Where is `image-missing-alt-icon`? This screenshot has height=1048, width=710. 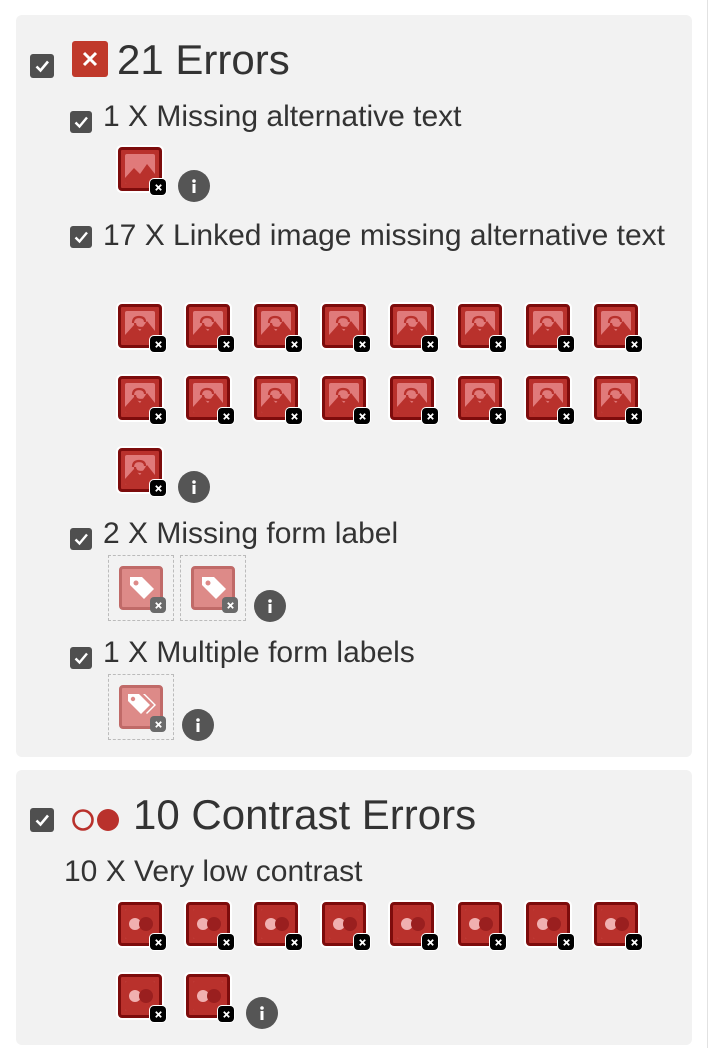
image-missing-alt-icon is located at coordinates (142, 171).